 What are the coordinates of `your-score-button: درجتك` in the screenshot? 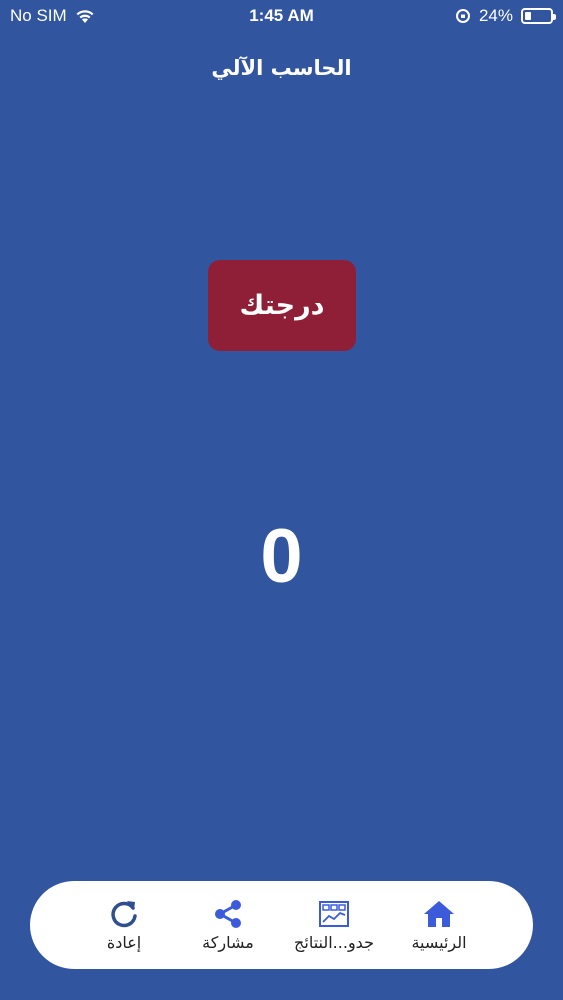 It's located at (282, 305).